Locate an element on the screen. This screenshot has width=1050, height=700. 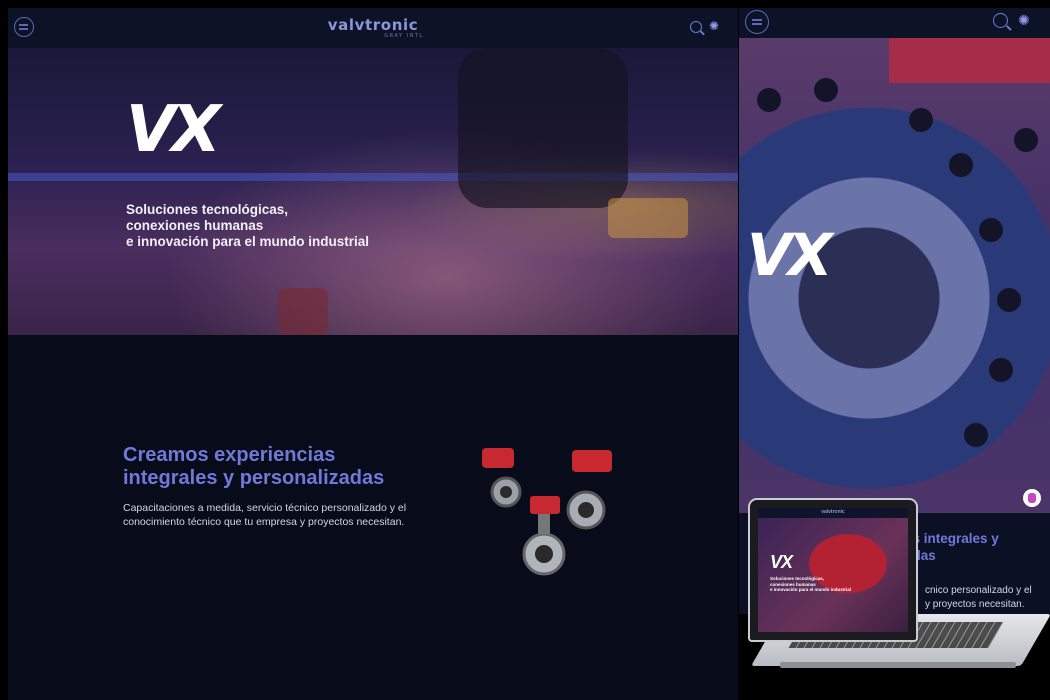
brand-logo: valvtronic GRAY INTL is located at coordinates (373, 28).